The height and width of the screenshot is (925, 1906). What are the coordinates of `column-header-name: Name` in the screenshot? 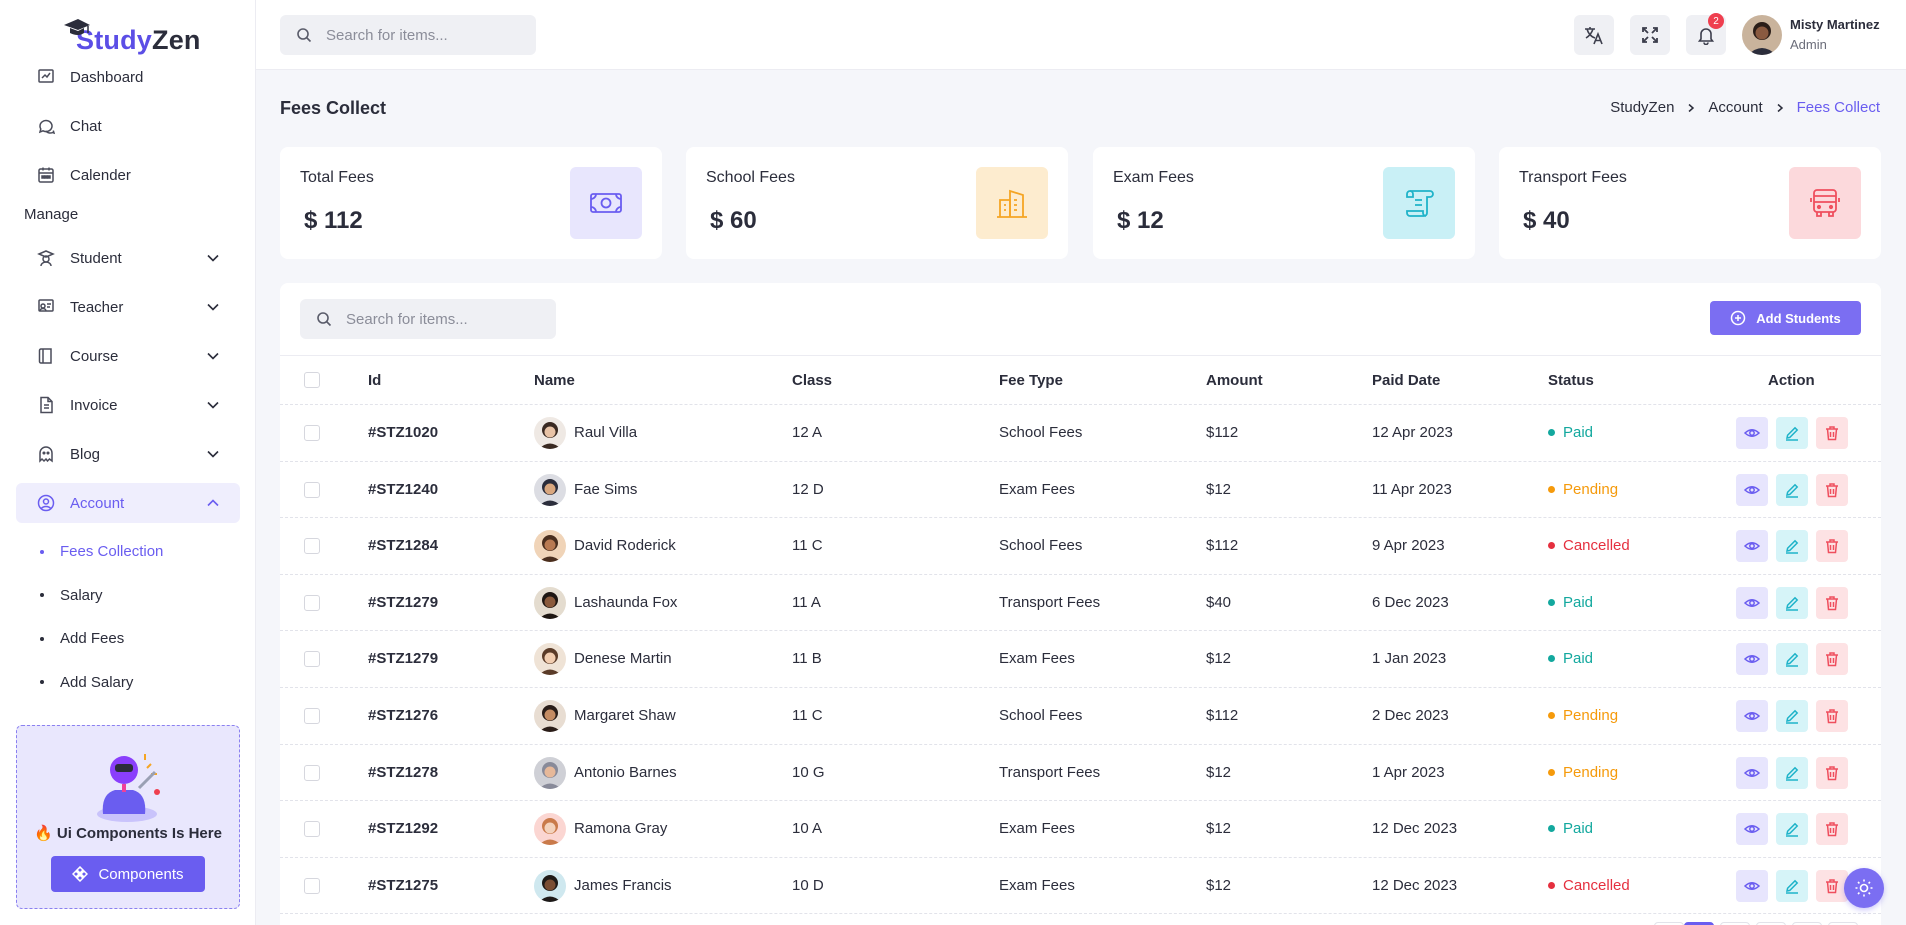 It's located at (554, 380).